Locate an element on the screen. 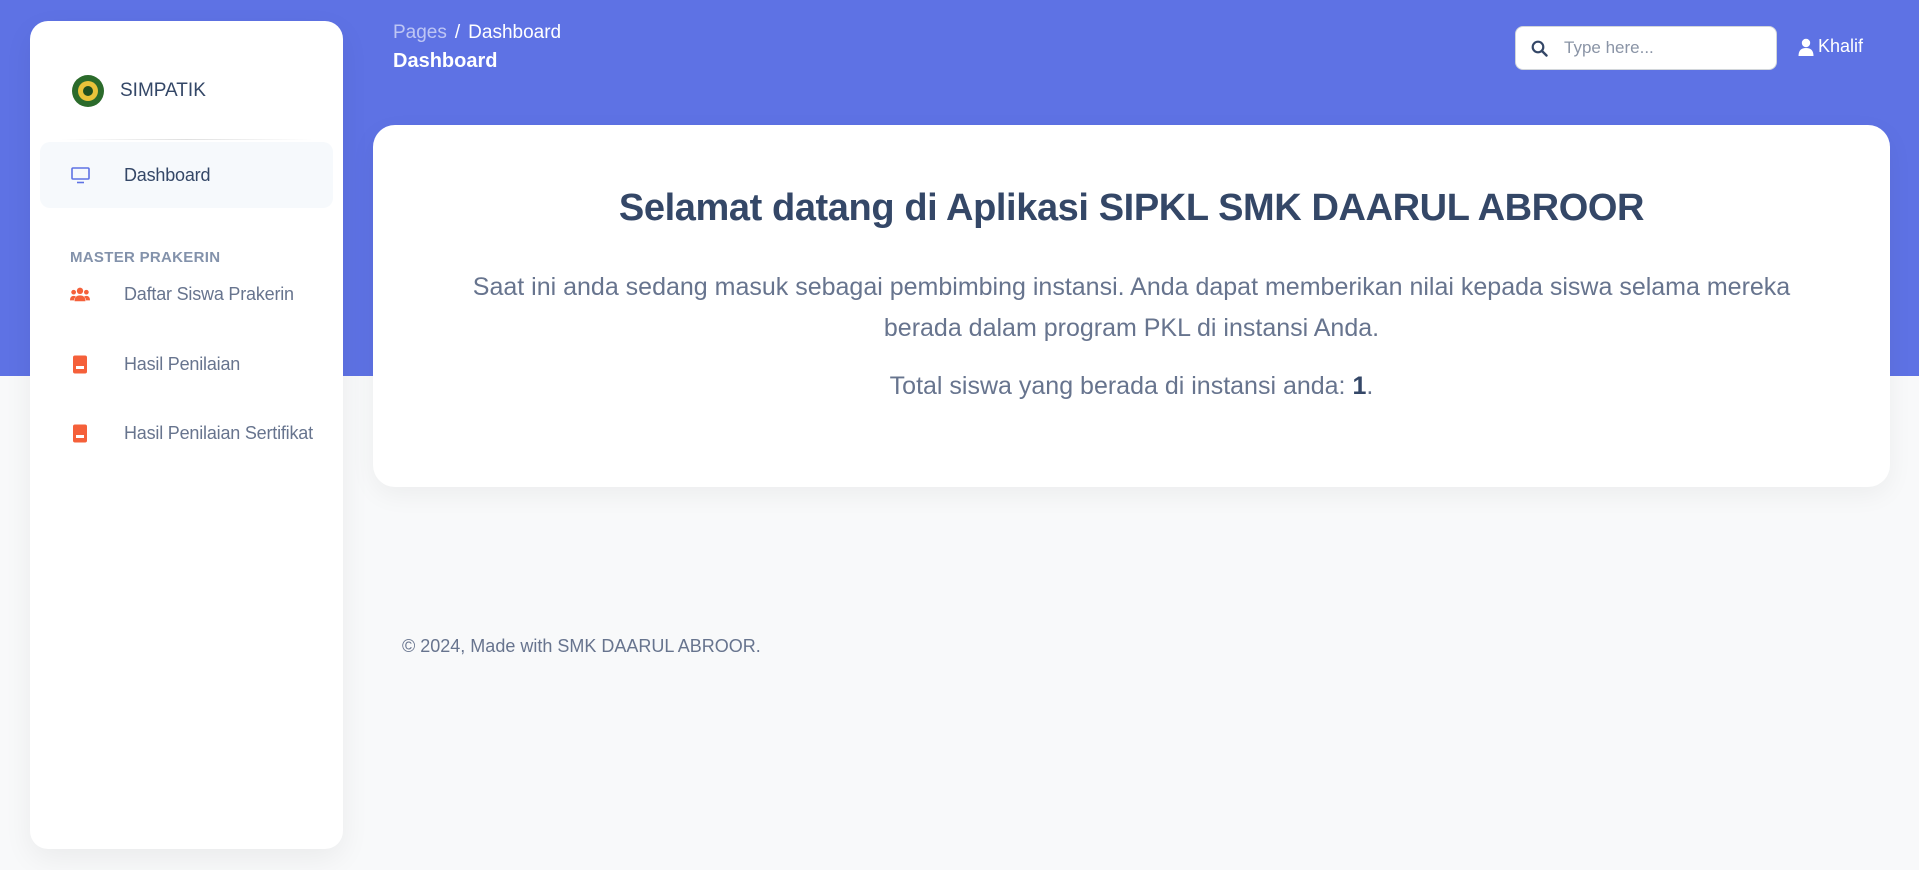 This screenshot has width=1919, height=870. sidebar-item-daftar-siswa: Daftar Siswa Prakerin is located at coordinates (186, 294).